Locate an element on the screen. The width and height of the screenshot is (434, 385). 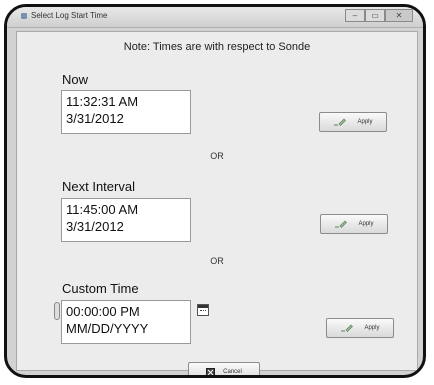
close-box-icon is located at coordinates (211, 371).